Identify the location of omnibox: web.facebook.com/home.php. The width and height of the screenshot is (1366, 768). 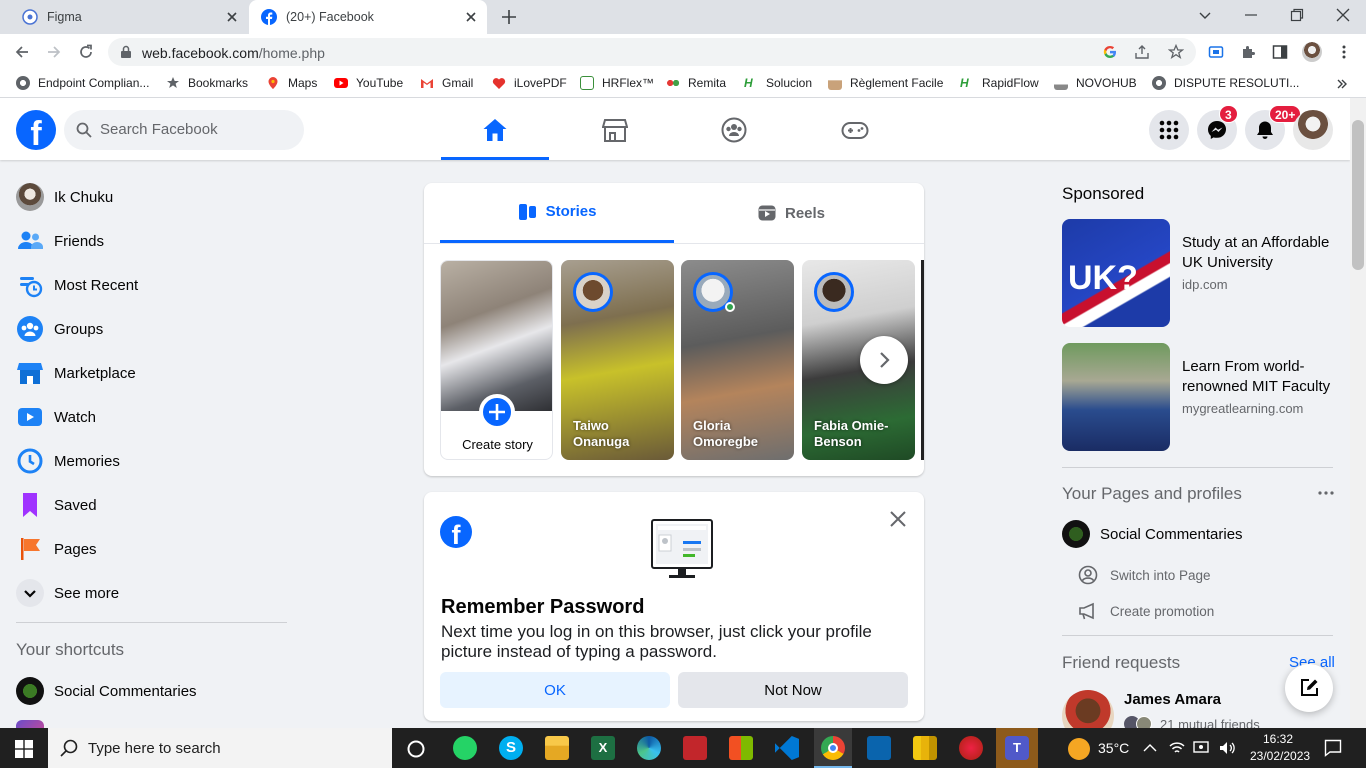
(652, 52).